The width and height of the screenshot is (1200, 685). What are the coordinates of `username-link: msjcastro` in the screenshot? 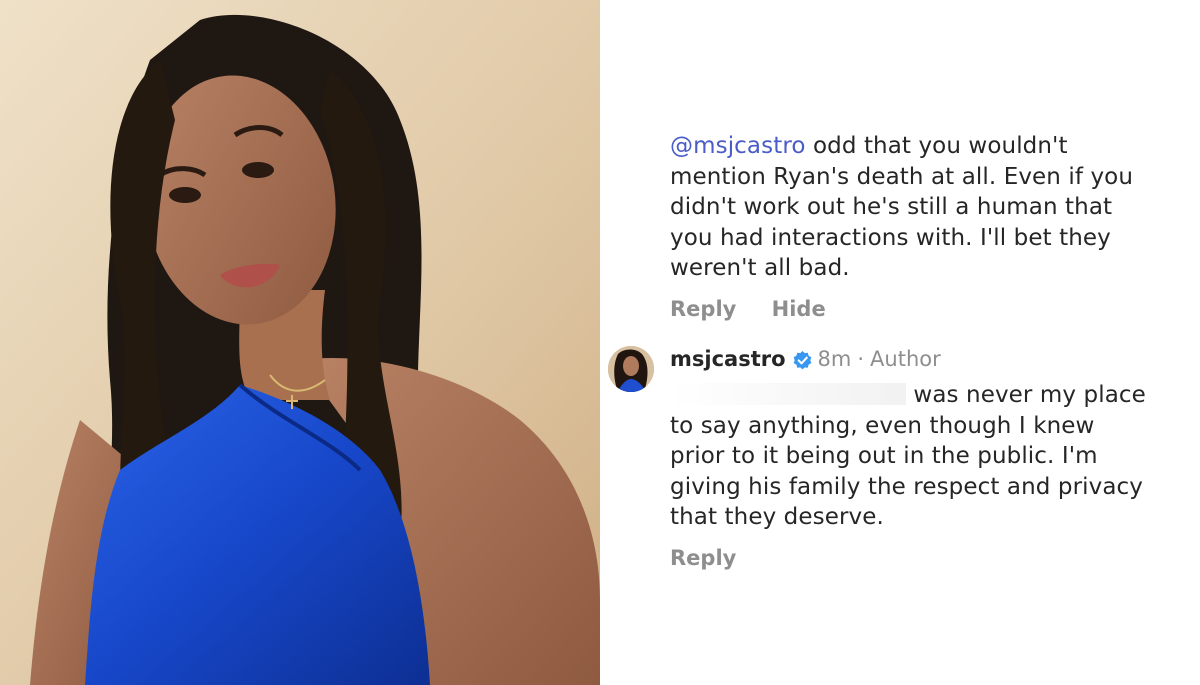 It's located at (728, 359).